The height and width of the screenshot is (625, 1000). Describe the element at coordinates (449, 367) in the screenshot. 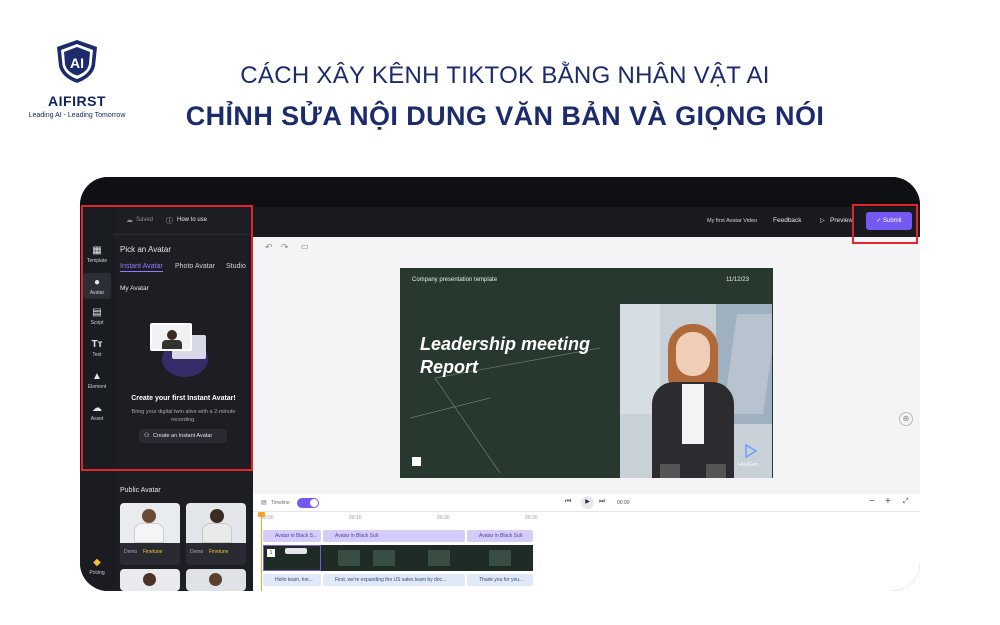

I see `slide-title-2: Report` at that location.